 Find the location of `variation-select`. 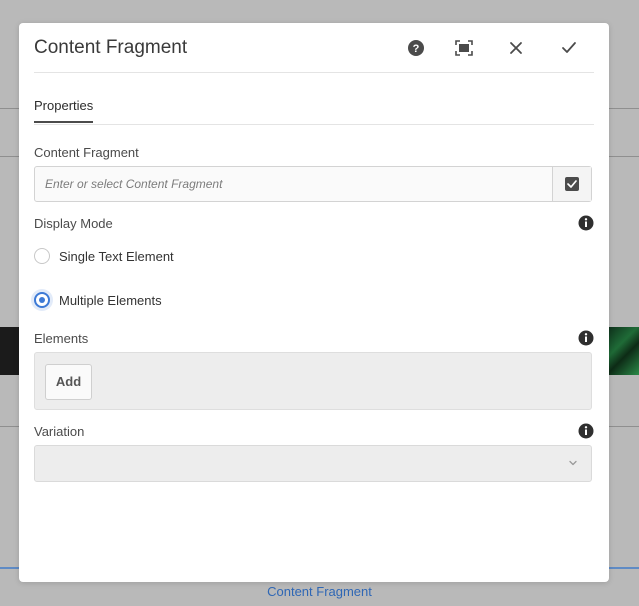

variation-select is located at coordinates (313, 463).